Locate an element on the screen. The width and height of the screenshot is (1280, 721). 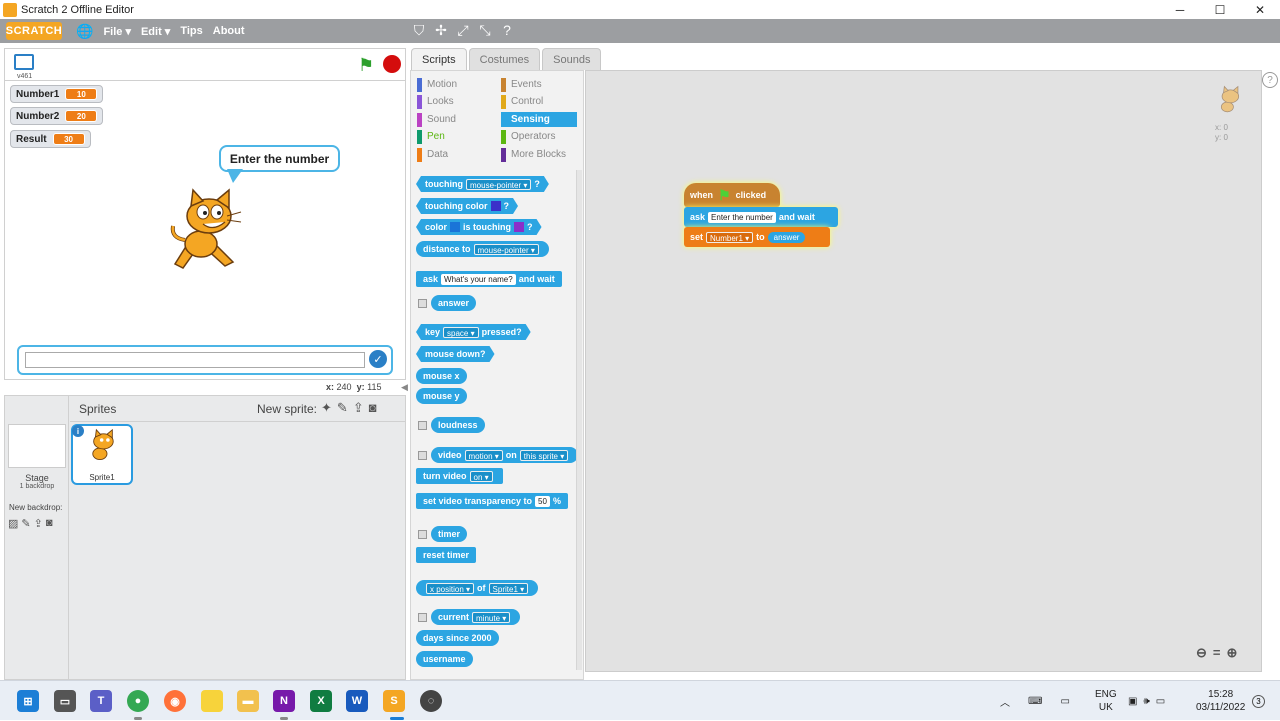
block-days-since-2000: days since 2000 is located at coordinates (457, 638).